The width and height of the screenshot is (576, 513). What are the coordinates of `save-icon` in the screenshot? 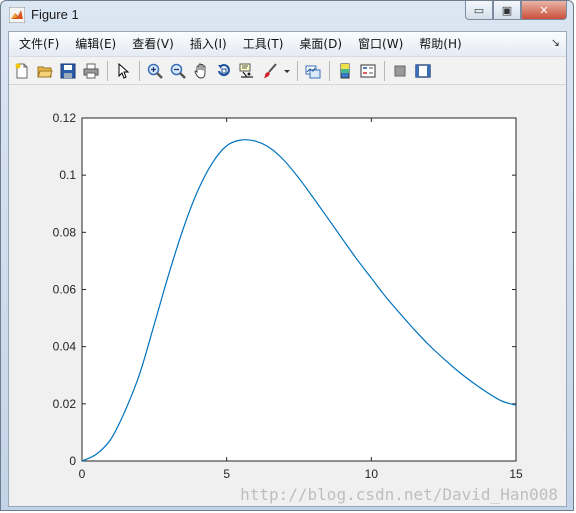 It's located at (68, 70).